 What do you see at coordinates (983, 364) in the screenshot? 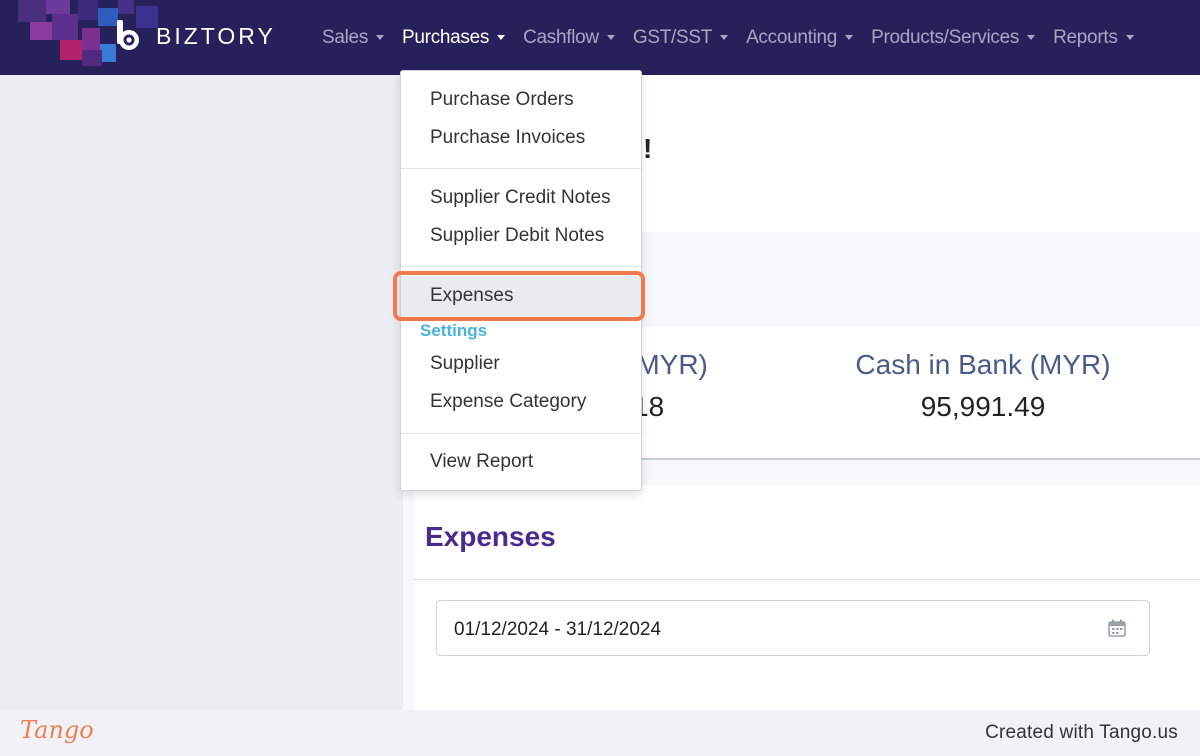
I see `stat-cash-in-bank-label: Cash in Bank (MYR)` at bounding box center [983, 364].